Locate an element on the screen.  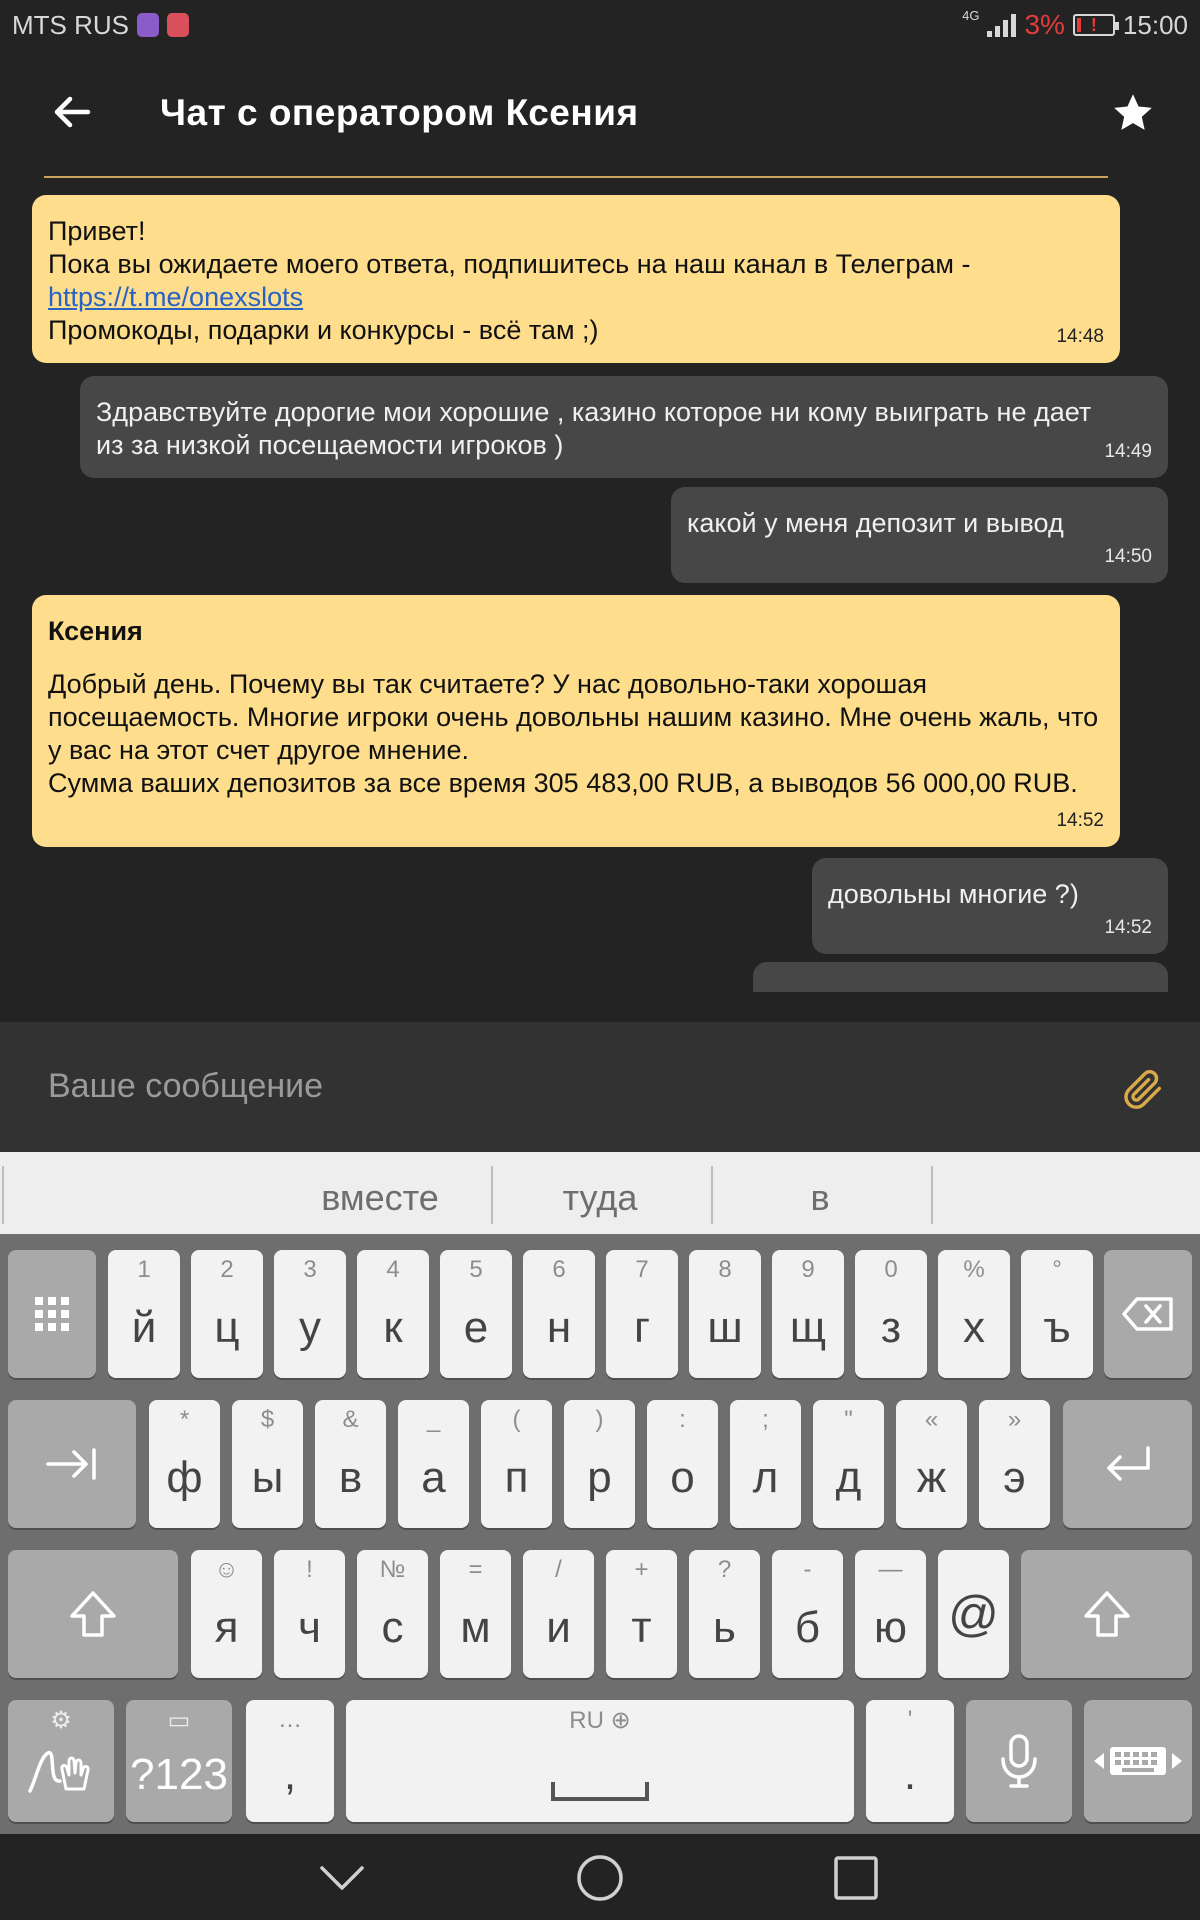
key-ф: * ф is located at coordinates (184, 1464).